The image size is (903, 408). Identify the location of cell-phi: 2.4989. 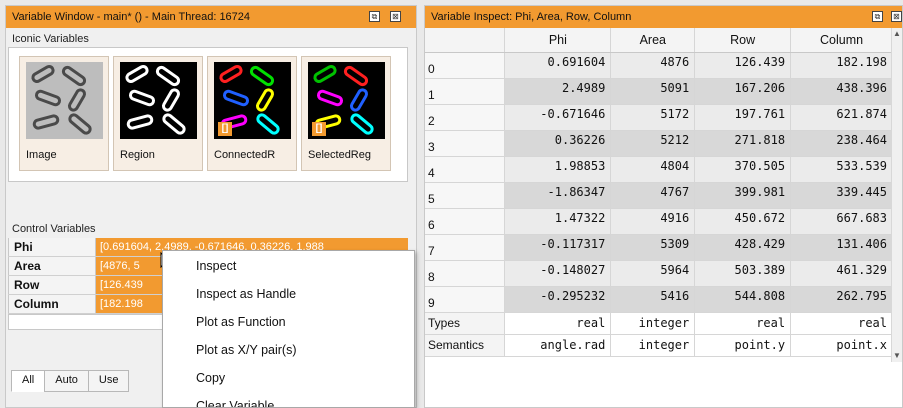
(558, 91).